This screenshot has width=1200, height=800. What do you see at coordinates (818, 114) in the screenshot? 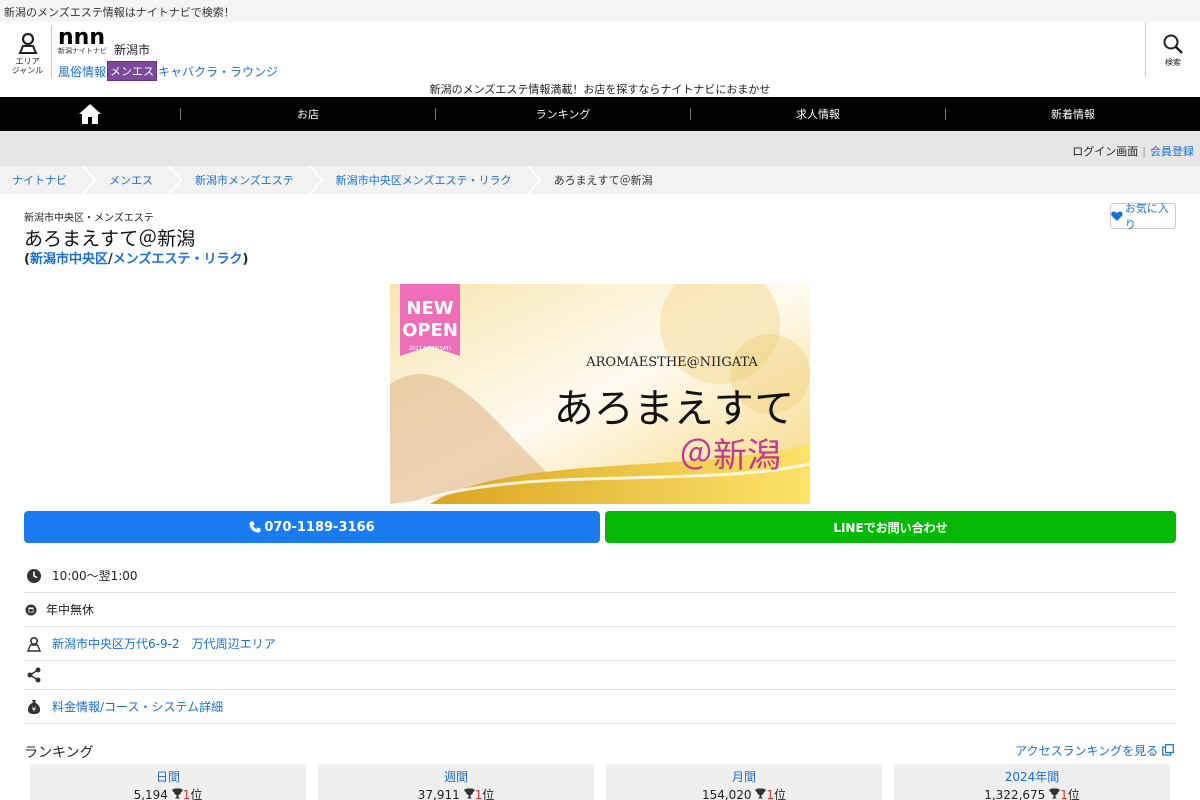
I see `nav-item-jobs: 求人情報` at bounding box center [818, 114].